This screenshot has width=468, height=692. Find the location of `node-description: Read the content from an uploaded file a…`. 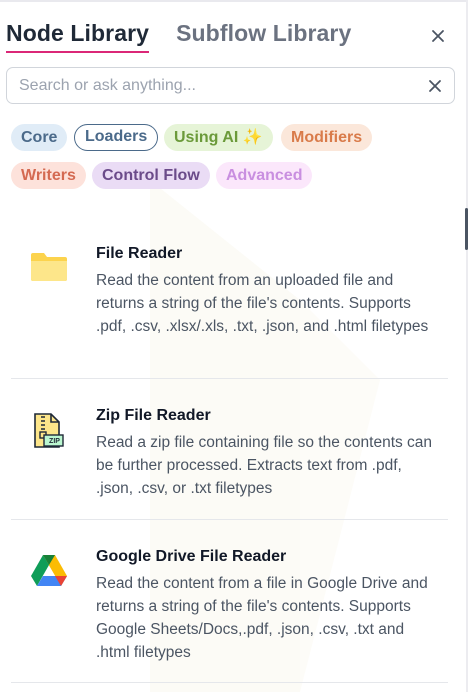

node-description: Read the content from an uploaded file a… is located at coordinates (262, 303).